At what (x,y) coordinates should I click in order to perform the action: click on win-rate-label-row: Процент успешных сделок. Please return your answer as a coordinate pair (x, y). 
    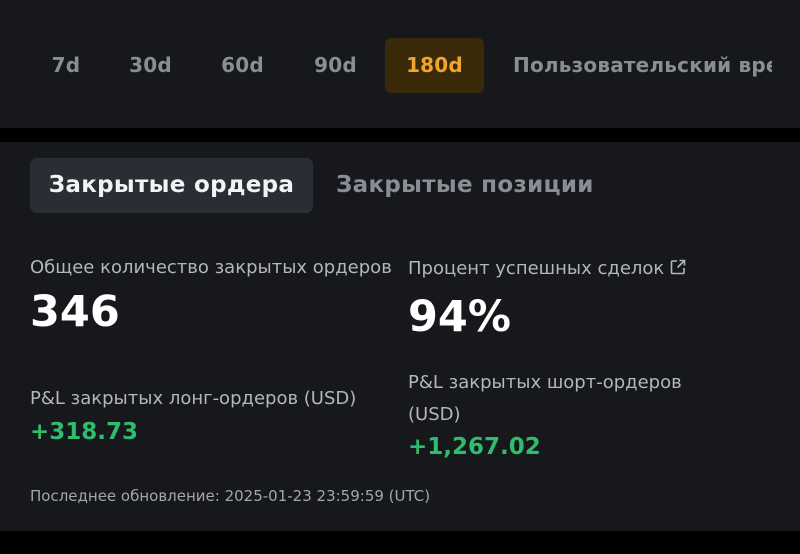
    Looking at the image, I should click on (547, 270).